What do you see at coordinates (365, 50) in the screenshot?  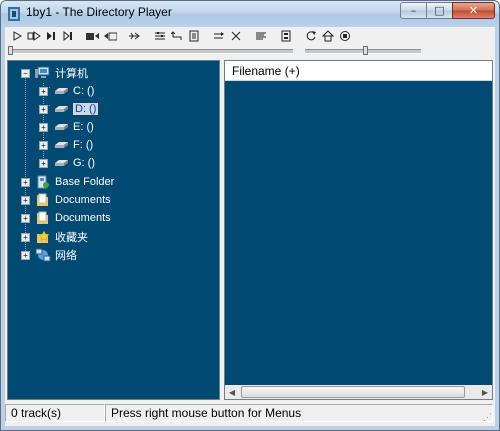 I see `volume-slider-thumb` at bounding box center [365, 50].